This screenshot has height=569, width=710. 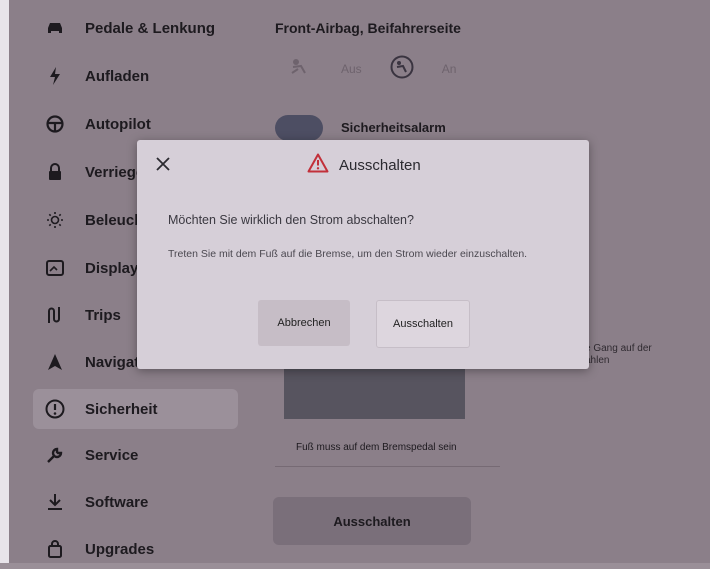 I want to click on sidebar-item-label: Aufladen, so click(x=117, y=76).